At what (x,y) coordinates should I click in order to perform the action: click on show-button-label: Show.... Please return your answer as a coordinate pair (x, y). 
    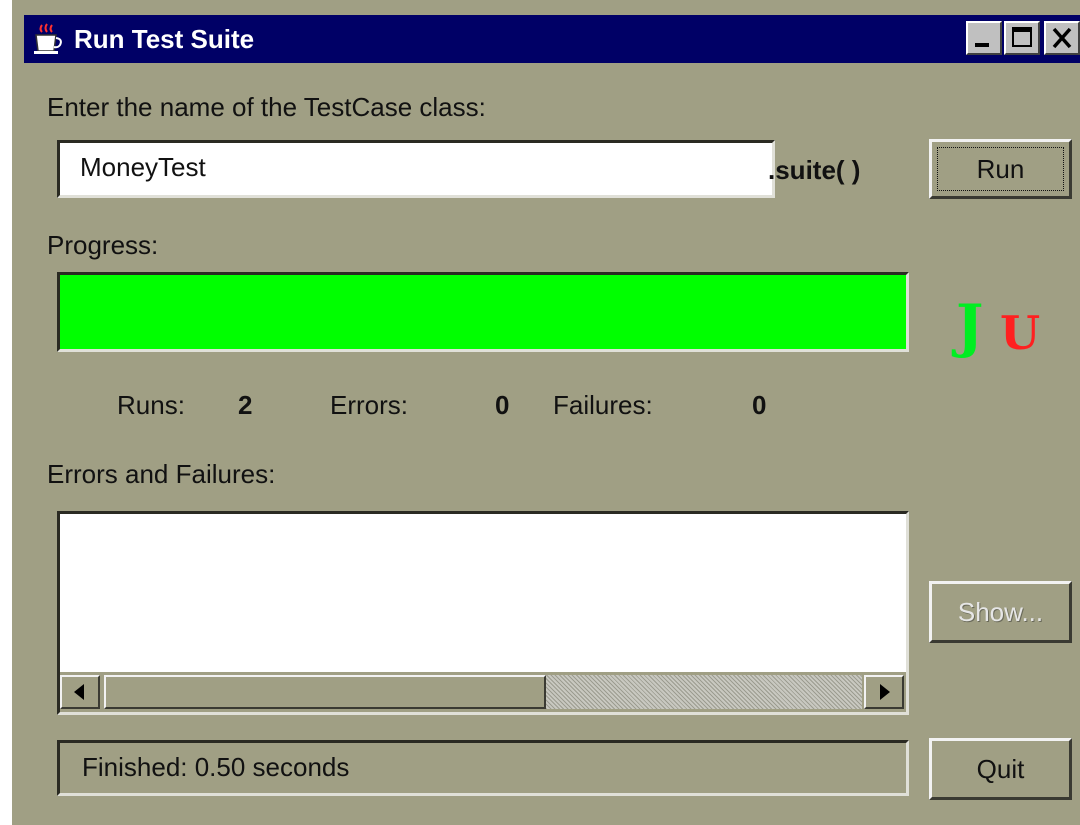
    Looking at the image, I should click on (1000, 611).